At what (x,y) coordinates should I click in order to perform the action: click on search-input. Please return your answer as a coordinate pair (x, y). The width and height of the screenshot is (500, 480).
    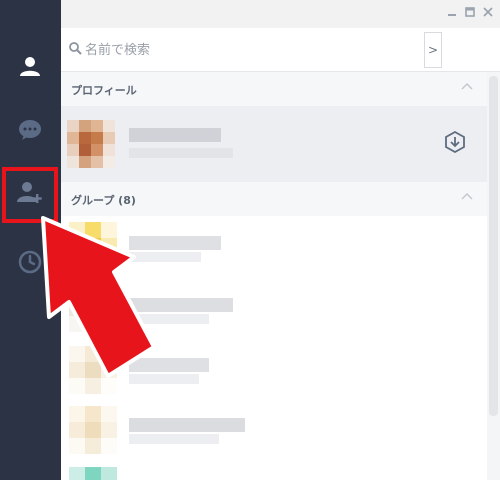
    Looking at the image, I should click on (280, 50).